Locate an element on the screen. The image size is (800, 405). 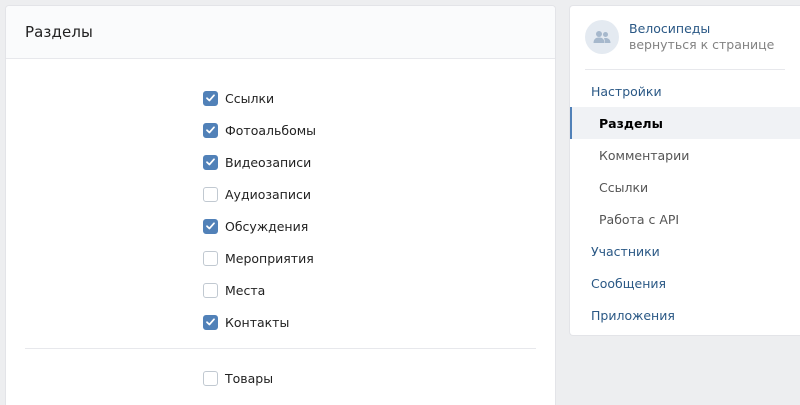
menu-item: Участники is located at coordinates (685, 251).